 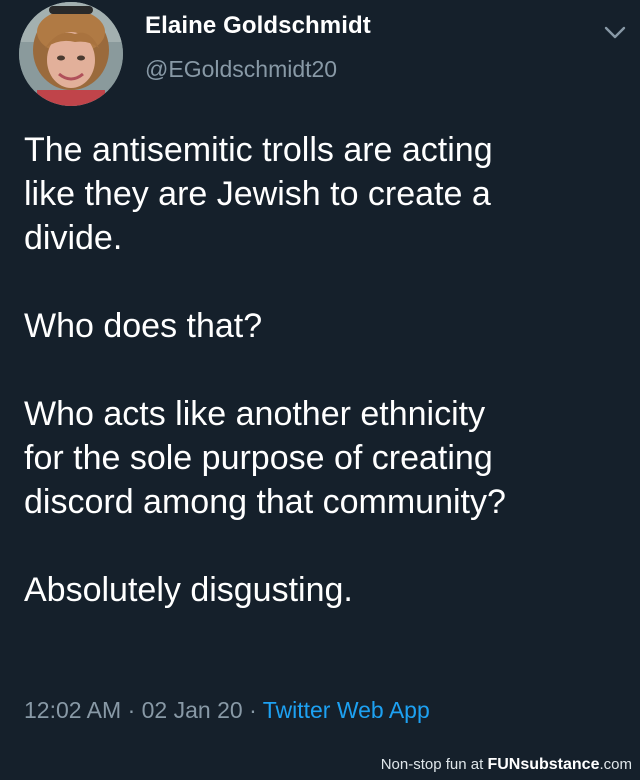 What do you see at coordinates (615, 33) in the screenshot?
I see `chevron-down-icon` at bounding box center [615, 33].